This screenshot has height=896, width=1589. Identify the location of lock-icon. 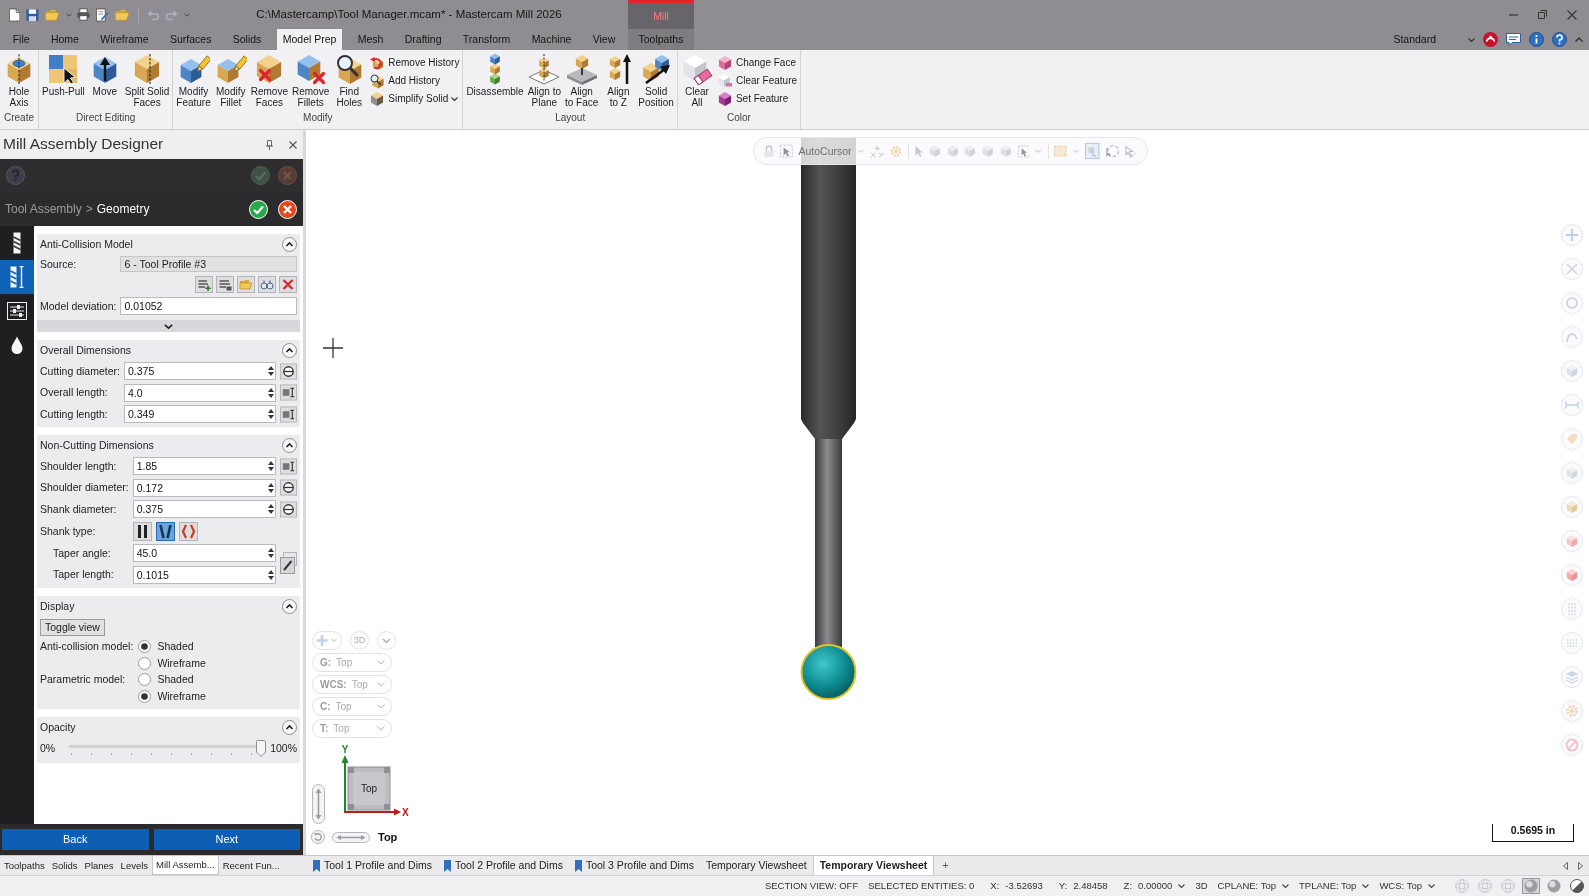
(769, 151).